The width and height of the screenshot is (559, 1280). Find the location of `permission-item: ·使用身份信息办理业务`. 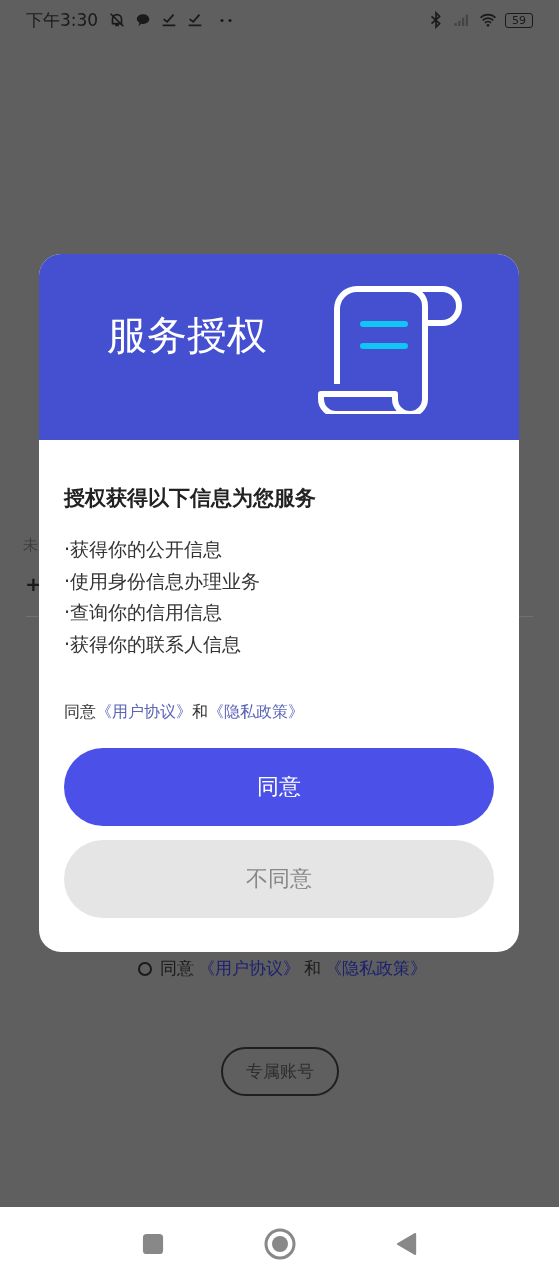

permission-item: ·使用身份信息办理业务 is located at coordinates (163, 581).